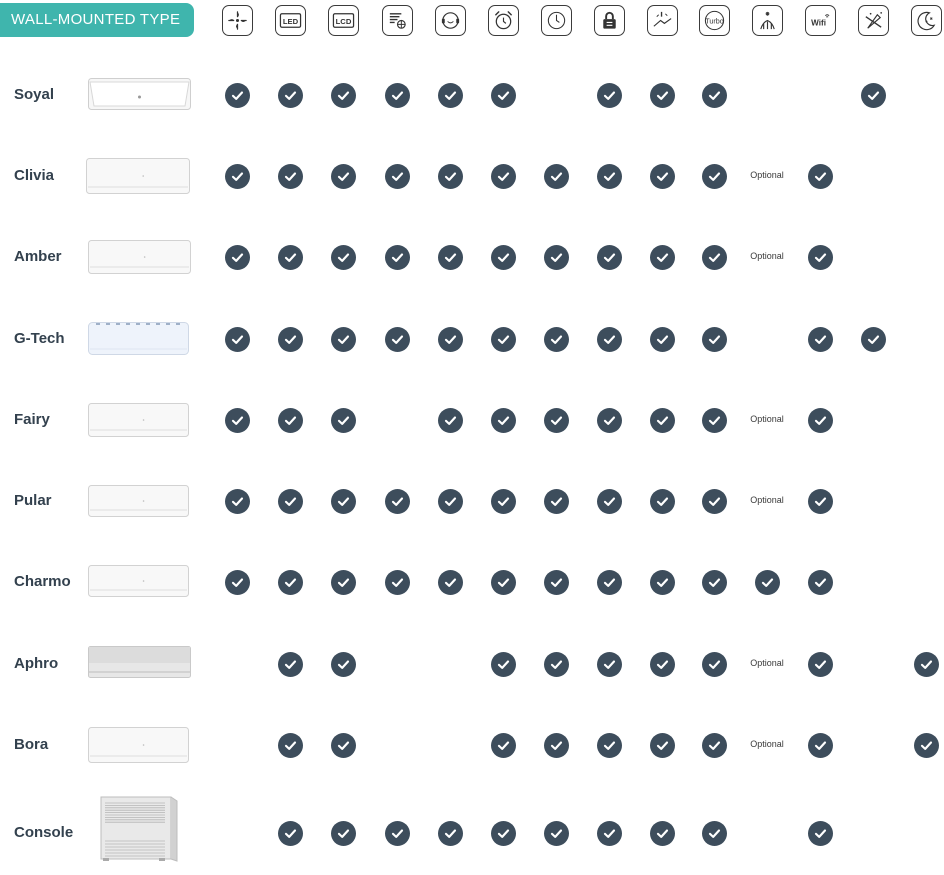 This screenshot has width=944, height=875. Describe the element at coordinates (343, 20) in the screenshot. I see `lcd-display-icon: LCD` at that location.